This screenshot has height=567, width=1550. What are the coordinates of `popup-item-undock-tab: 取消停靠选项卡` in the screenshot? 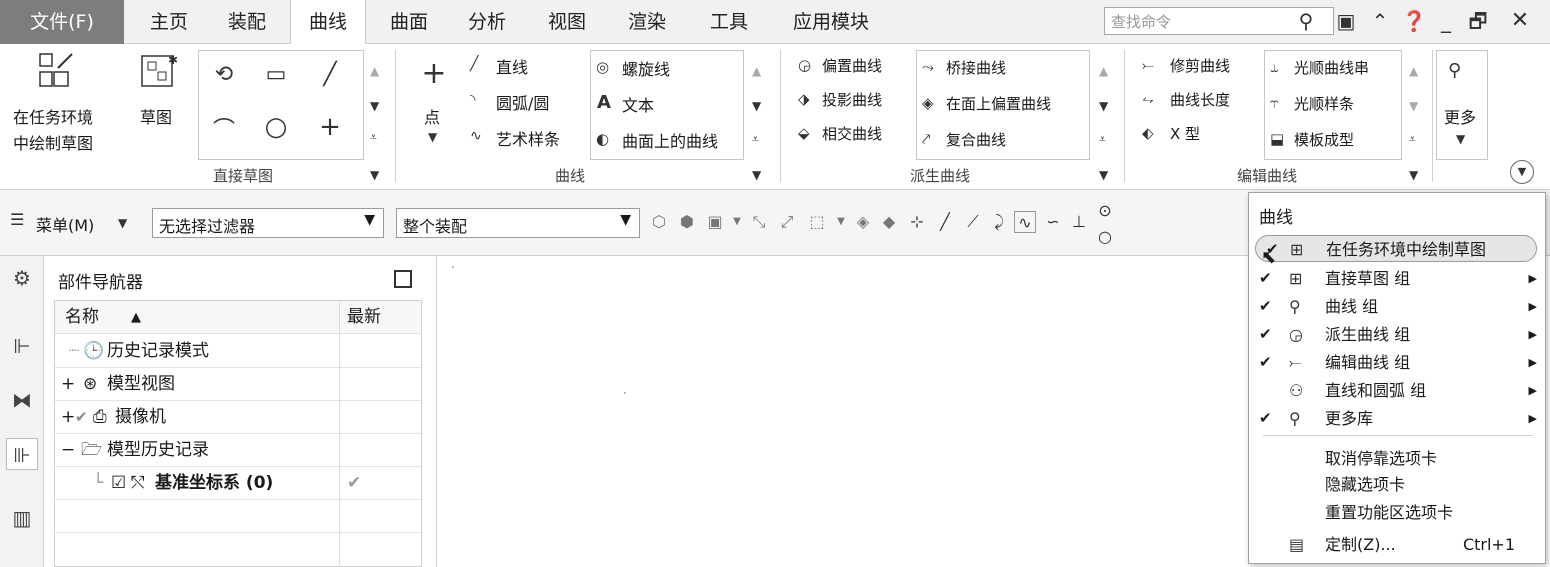 It's located at (1397, 458).